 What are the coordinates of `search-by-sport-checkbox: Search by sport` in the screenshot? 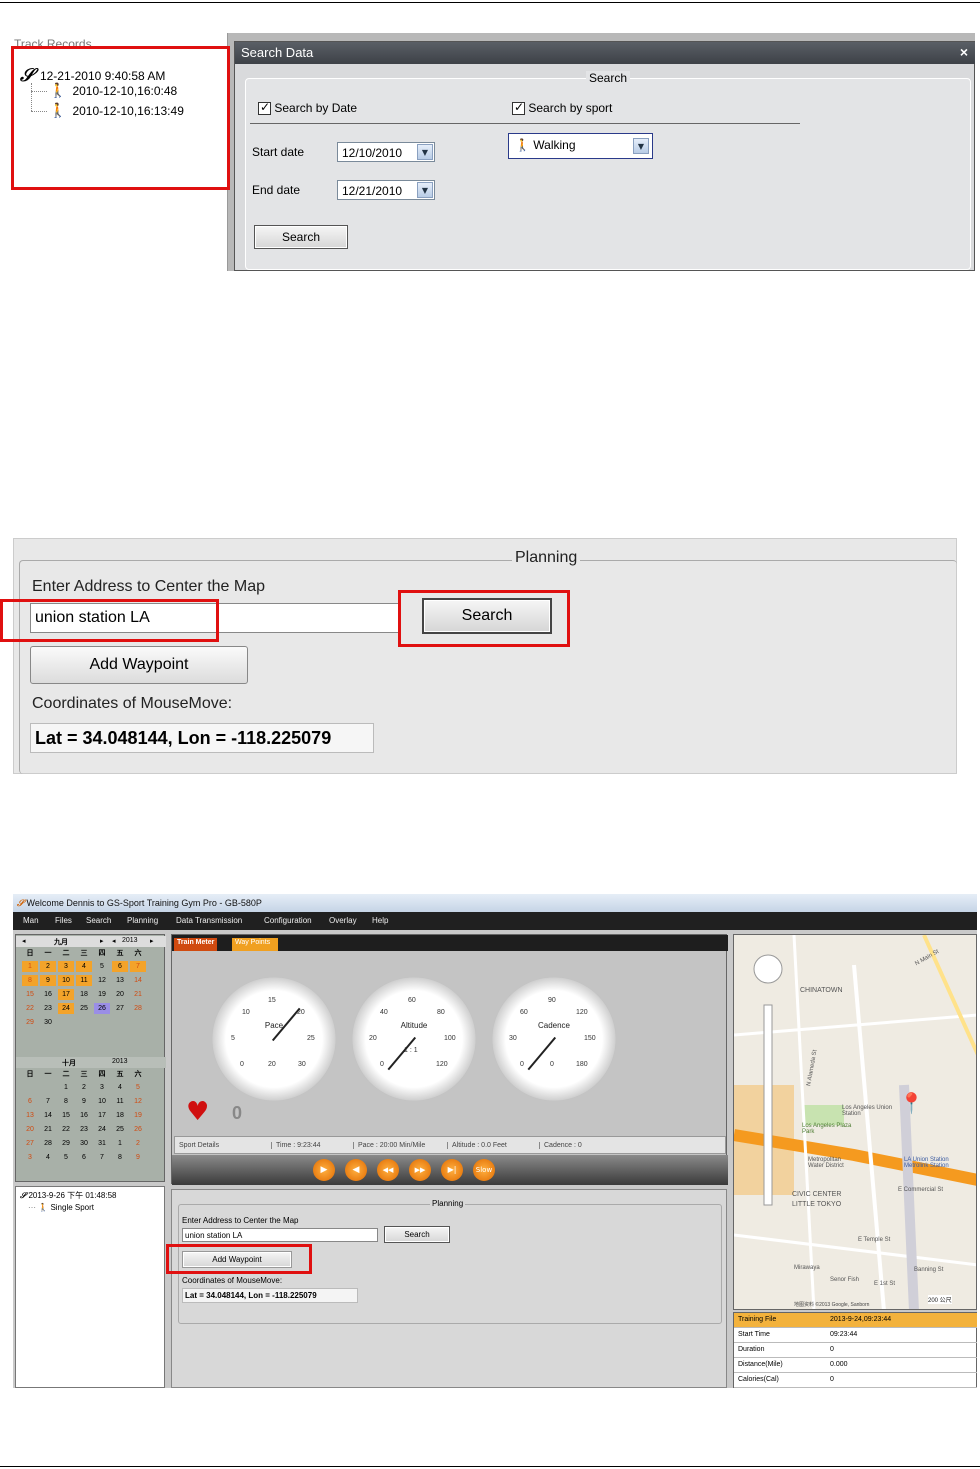 It's located at (562, 108).